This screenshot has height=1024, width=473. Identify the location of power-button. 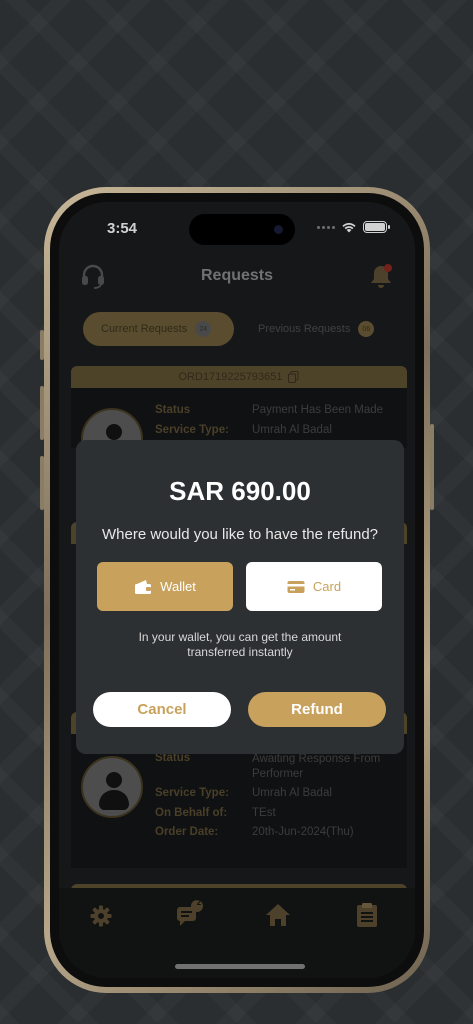
(432, 467).